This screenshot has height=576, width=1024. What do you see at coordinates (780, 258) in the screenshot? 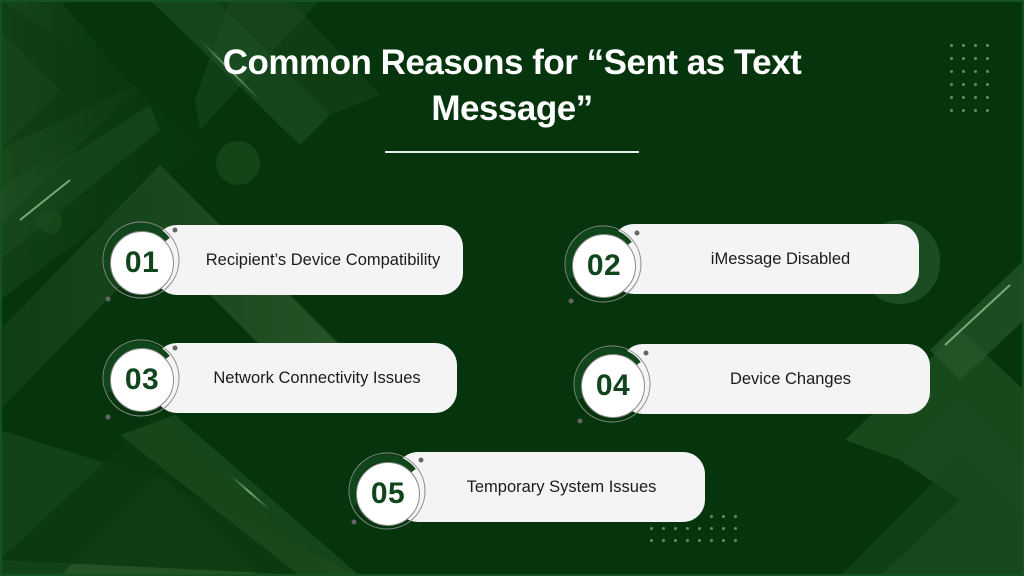
I see `reason-label: iMessage Disabled` at bounding box center [780, 258].